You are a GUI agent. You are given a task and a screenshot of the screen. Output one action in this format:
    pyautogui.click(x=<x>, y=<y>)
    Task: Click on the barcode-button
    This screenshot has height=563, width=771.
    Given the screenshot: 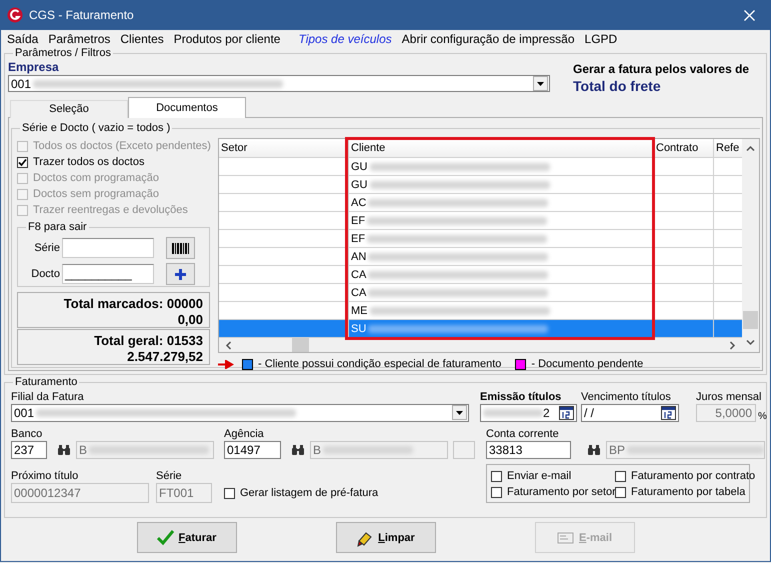 What is the action you would take?
    pyautogui.click(x=180, y=248)
    